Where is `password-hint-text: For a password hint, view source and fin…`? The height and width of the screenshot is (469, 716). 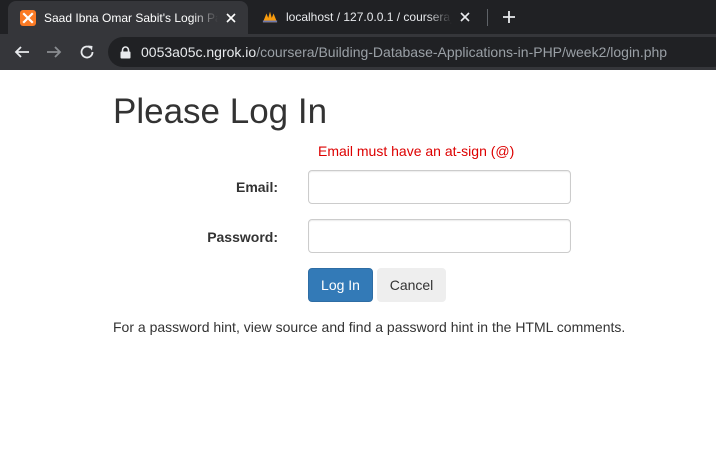
password-hint-text: For a password hint, view source and fin… is located at coordinates (369, 327).